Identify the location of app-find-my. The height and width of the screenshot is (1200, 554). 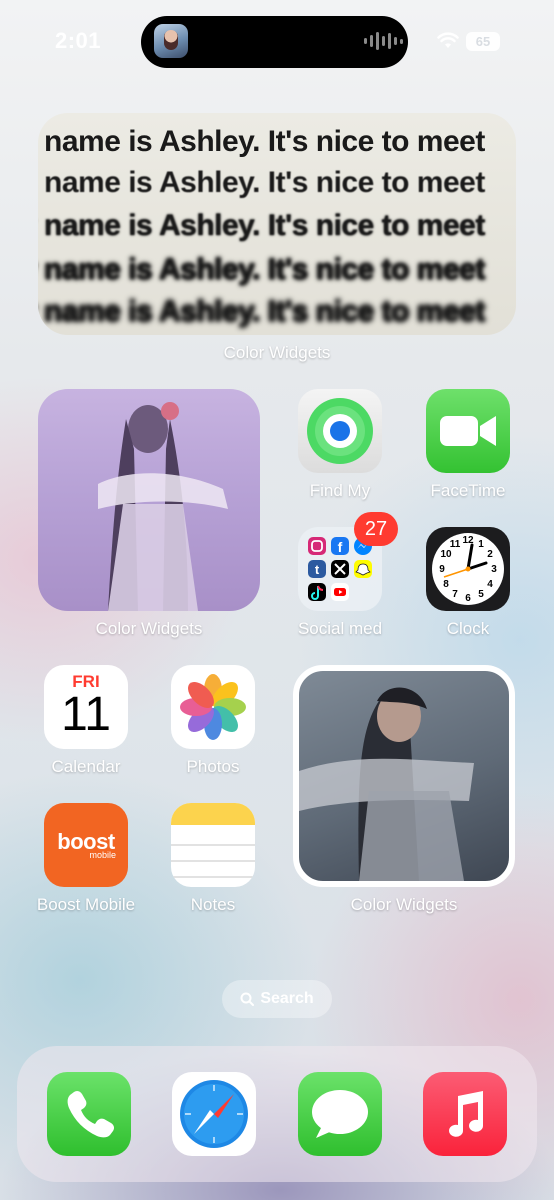
(340, 431).